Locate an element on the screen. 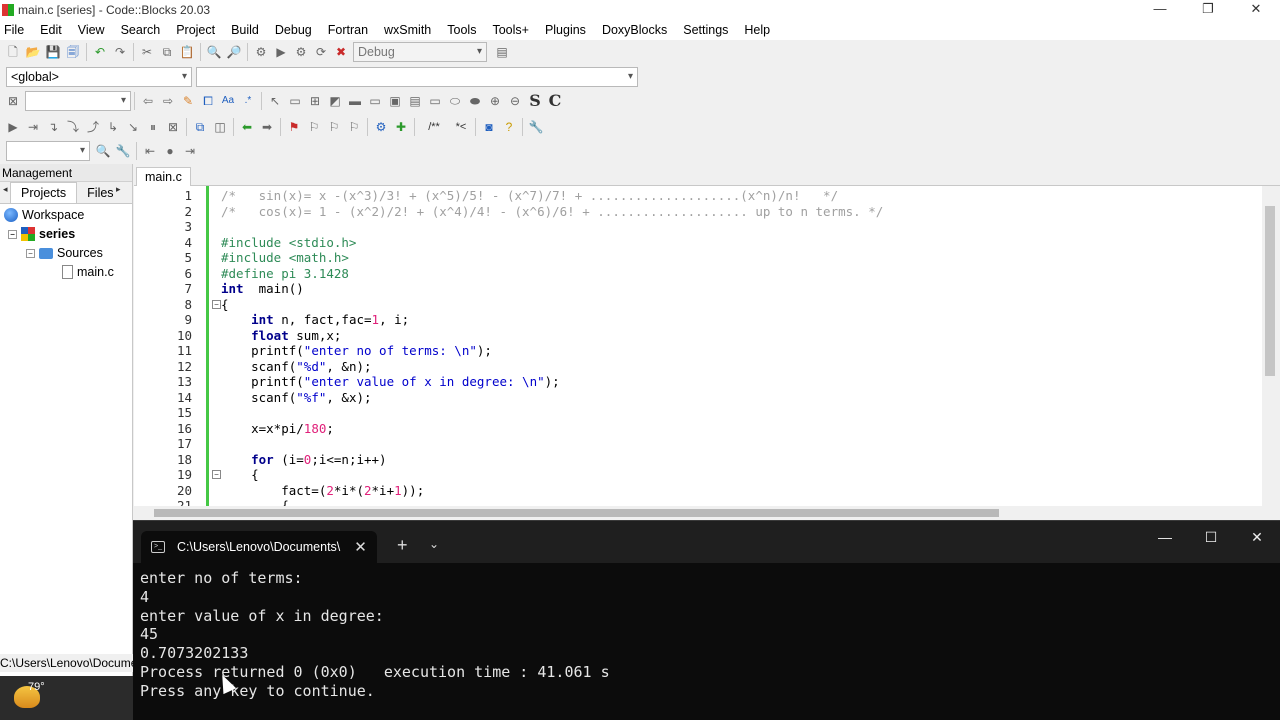  menu-doxyblocks: DoxyBlocks is located at coordinates (634, 30).